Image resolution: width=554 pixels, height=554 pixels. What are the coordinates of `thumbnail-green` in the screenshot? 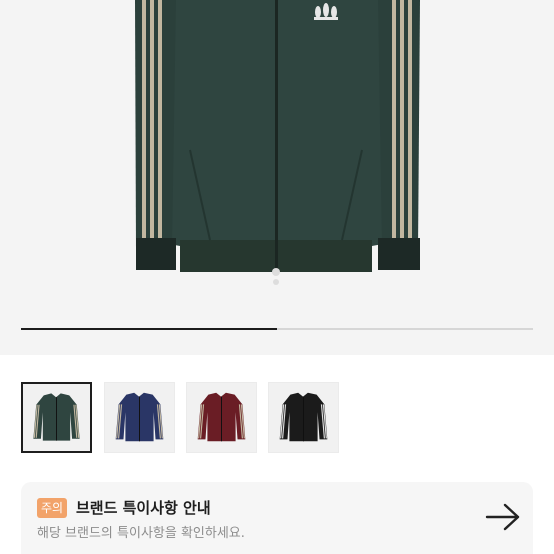 It's located at (56, 417).